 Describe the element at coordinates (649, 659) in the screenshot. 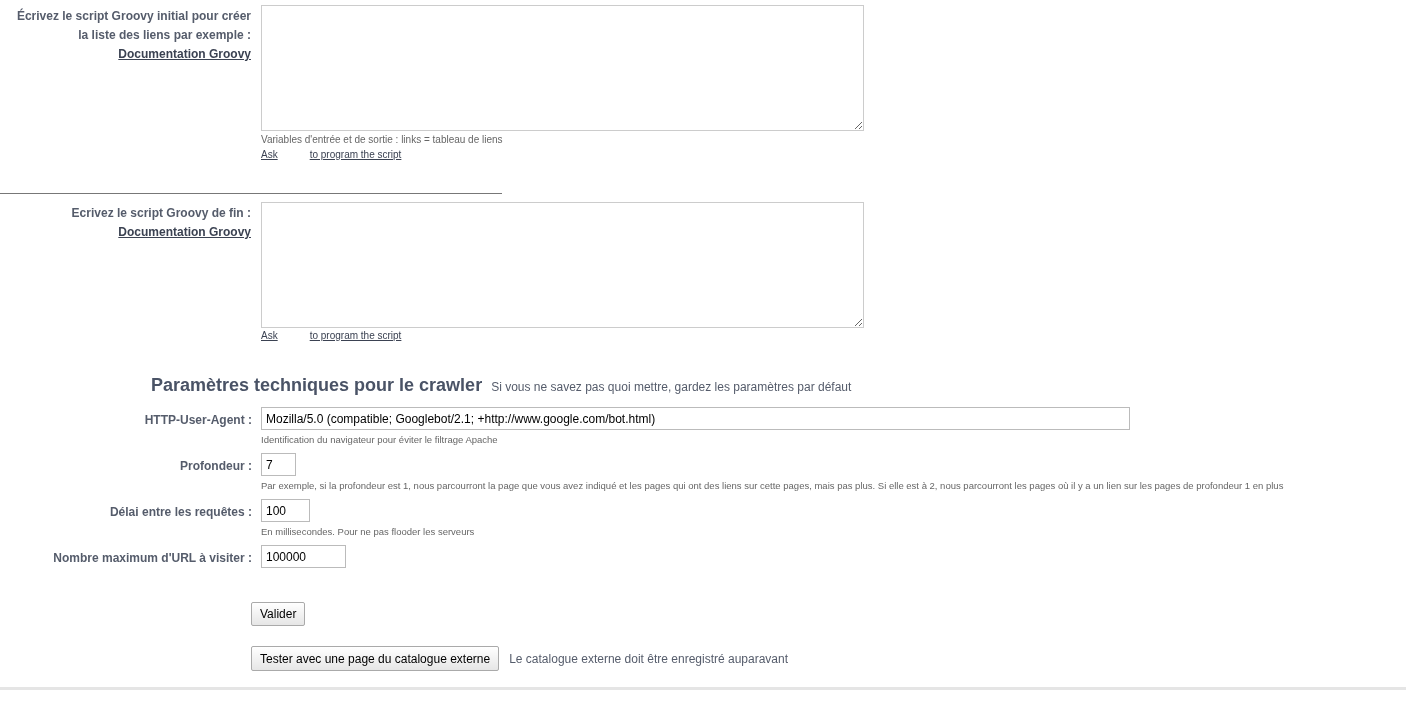

I see `test-note: Le catalogue externe doit être enregistré auparavant` at that location.